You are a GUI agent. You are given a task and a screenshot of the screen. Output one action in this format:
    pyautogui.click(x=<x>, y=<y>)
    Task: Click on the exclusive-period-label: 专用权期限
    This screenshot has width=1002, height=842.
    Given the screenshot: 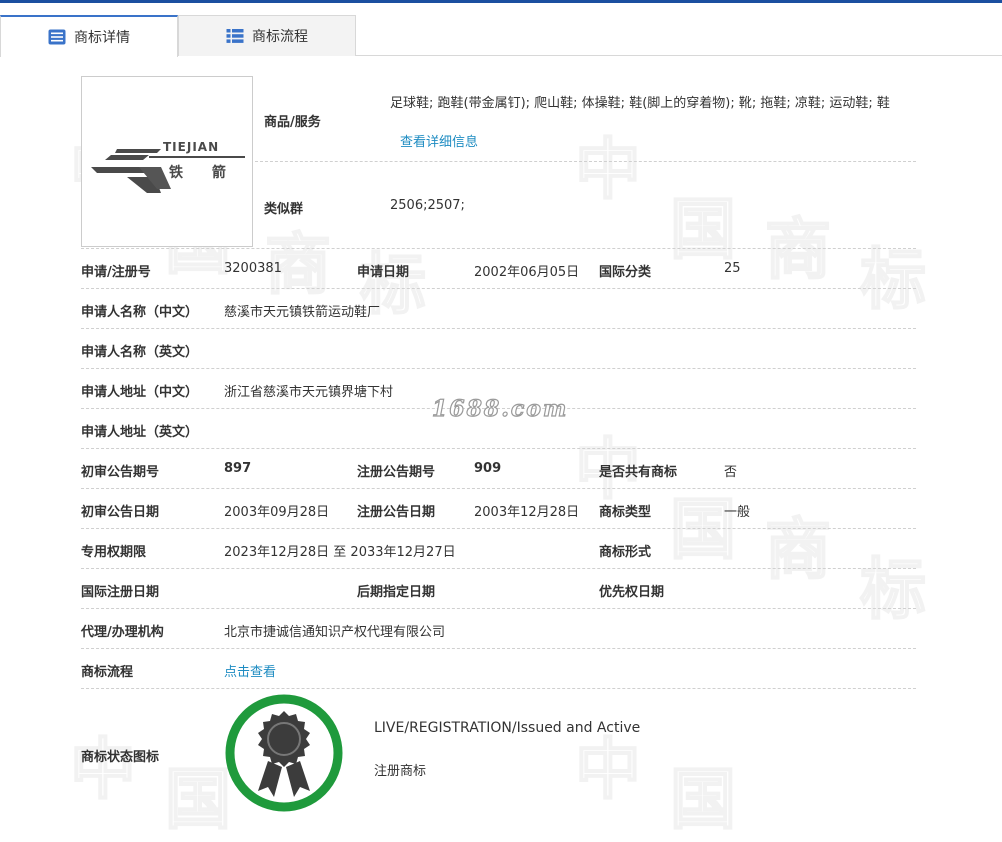 What is the action you would take?
    pyautogui.click(x=114, y=552)
    